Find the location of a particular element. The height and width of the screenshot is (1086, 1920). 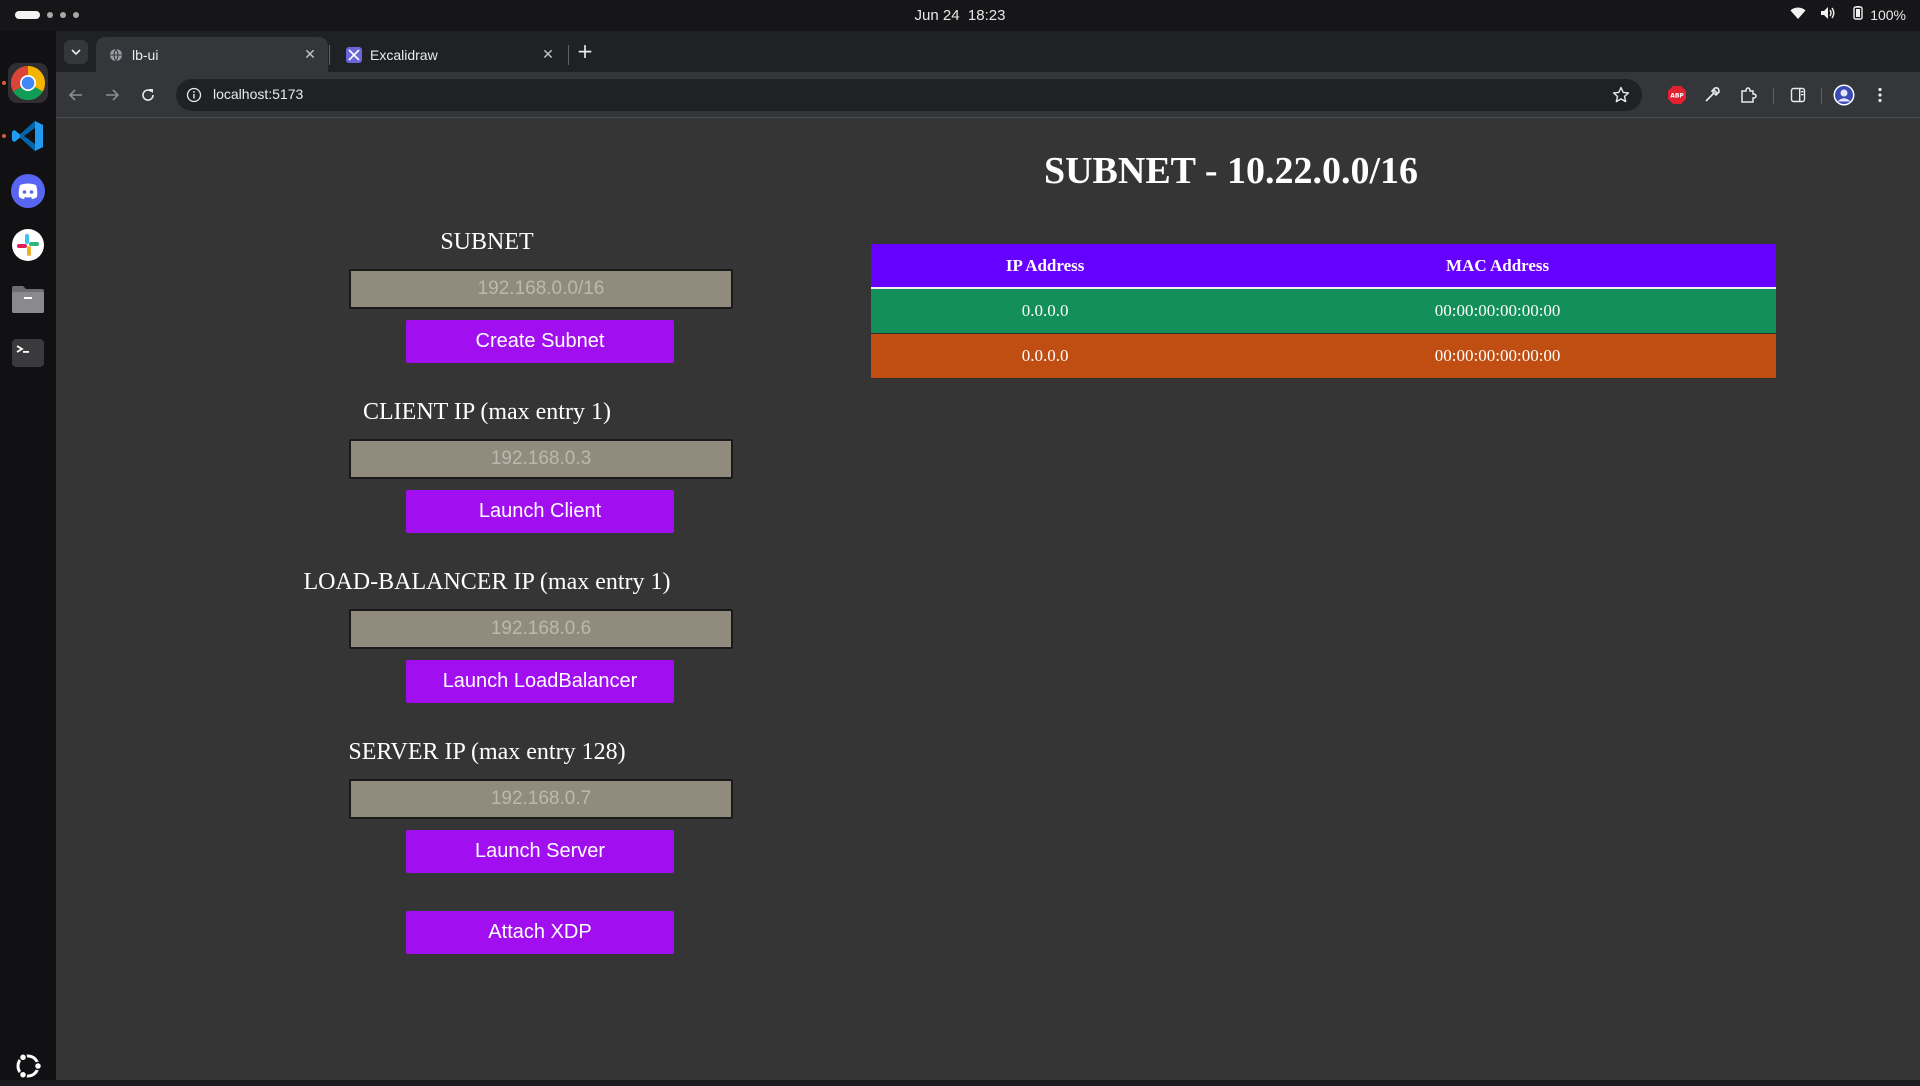

system-top-bar: Jun 24 18:23 100% is located at coordinates (960, 15).